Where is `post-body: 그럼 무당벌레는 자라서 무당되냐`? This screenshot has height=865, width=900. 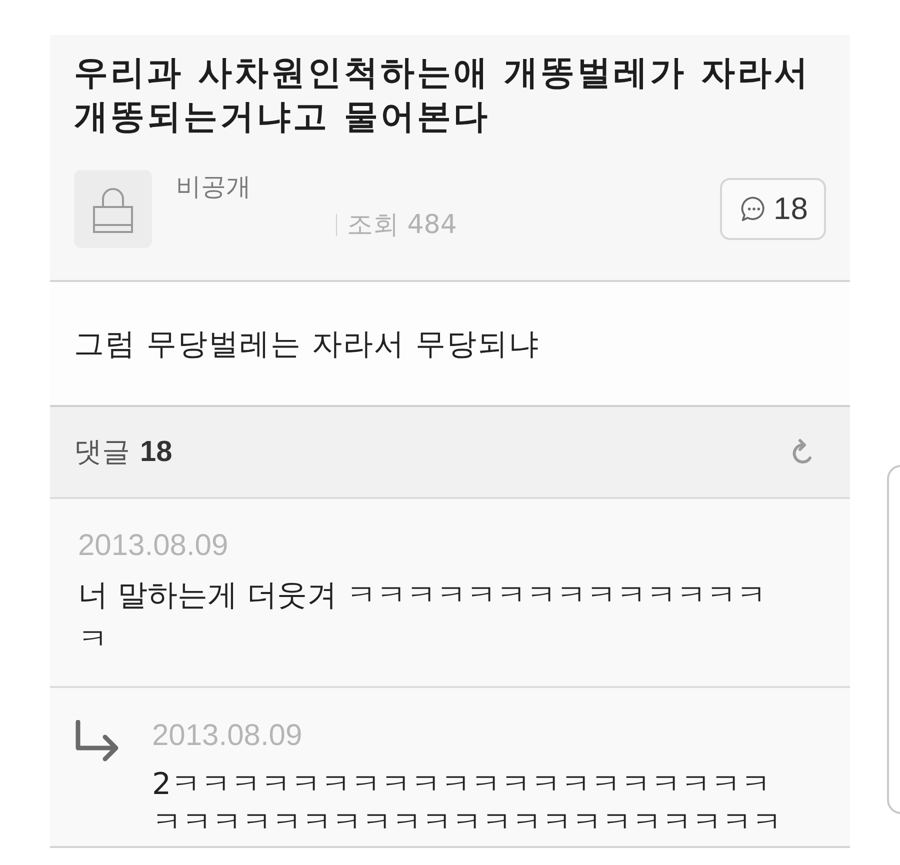 post-body: 그럼 무당벌레는 자라서 무당되냐 is located at coordinates (307, 345).